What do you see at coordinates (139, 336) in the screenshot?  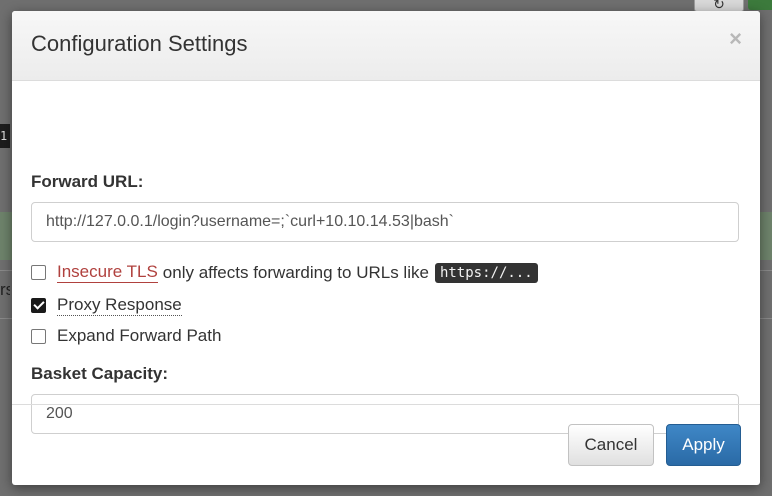 I see `expand-forward-path-label: Expand Forward Path` at bounding box center [139, 336].